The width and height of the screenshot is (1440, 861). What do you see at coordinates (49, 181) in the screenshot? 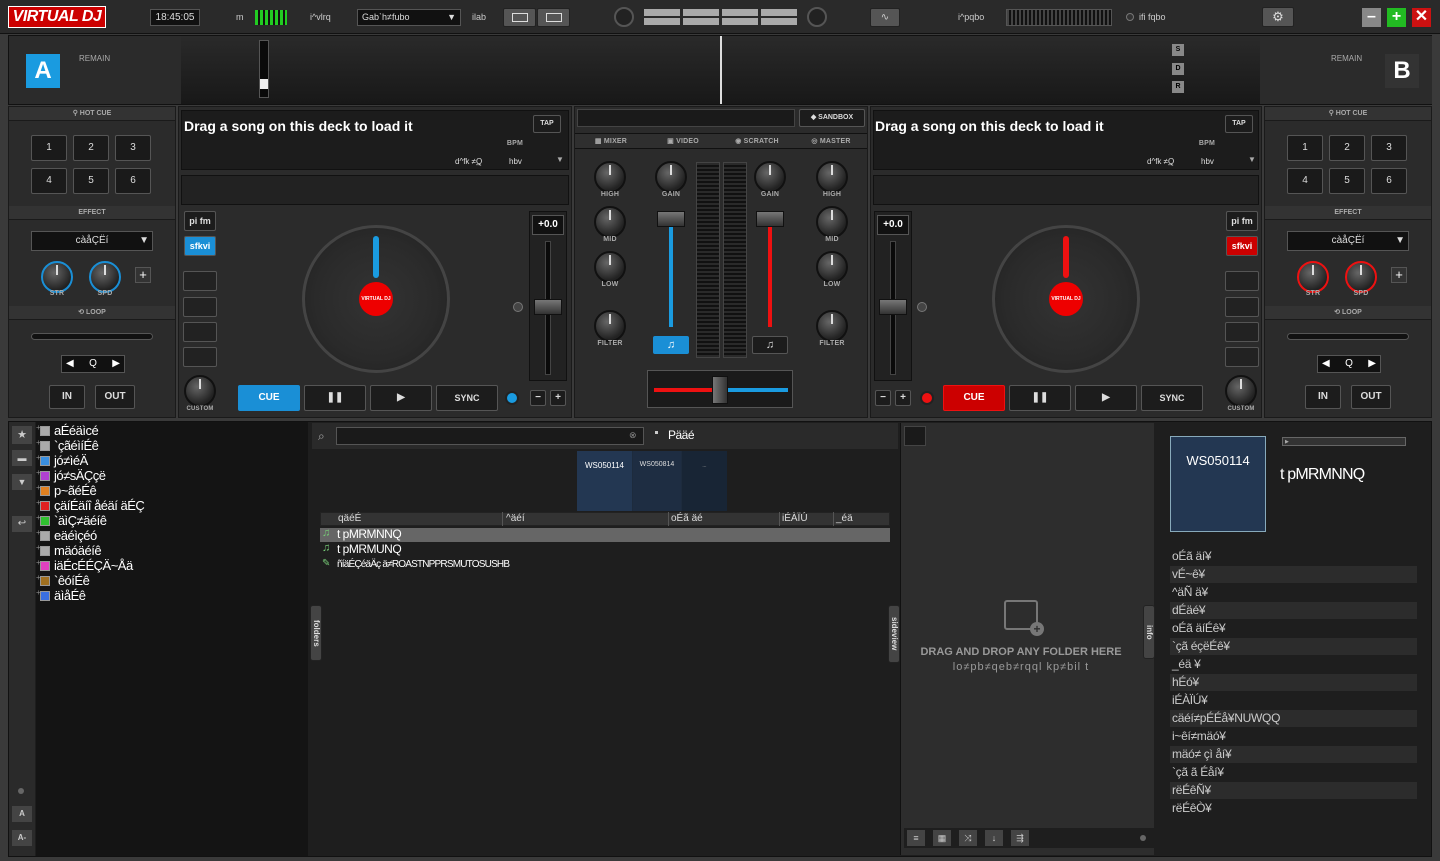
I see `deck-a-hotcue-4: 4` at bounding box center [49, 181].